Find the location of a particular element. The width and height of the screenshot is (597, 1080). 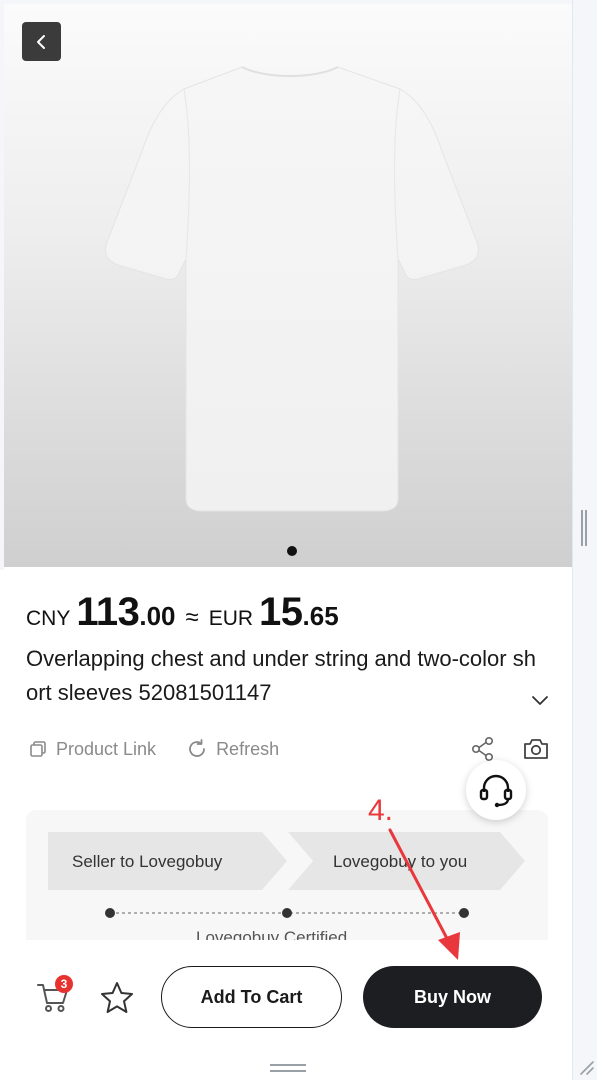

resize-grip-icon is located at coordinates (586, 1067).